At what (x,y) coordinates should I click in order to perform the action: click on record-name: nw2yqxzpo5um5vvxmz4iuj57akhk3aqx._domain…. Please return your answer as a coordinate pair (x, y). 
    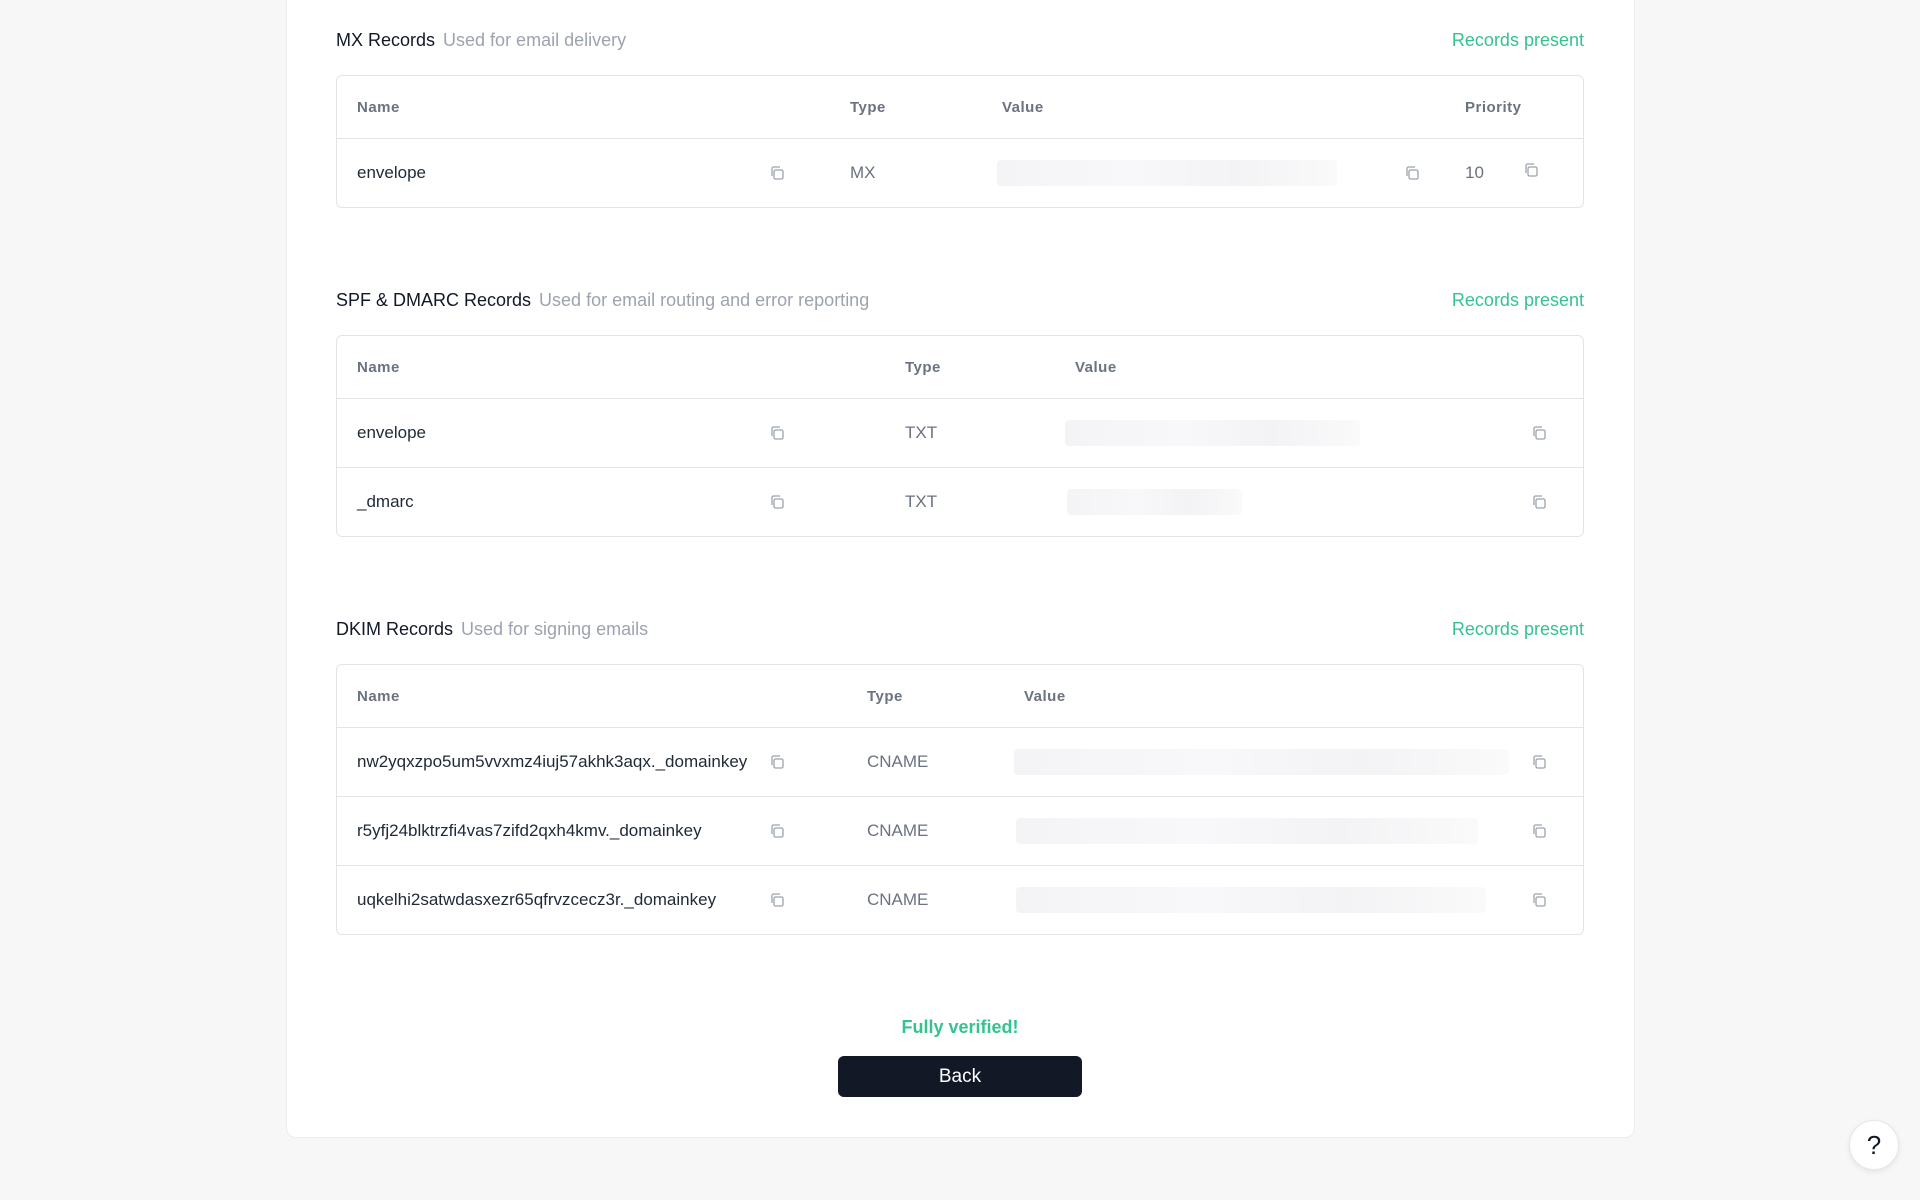
    Looking at the image, I should click on (552, 761).